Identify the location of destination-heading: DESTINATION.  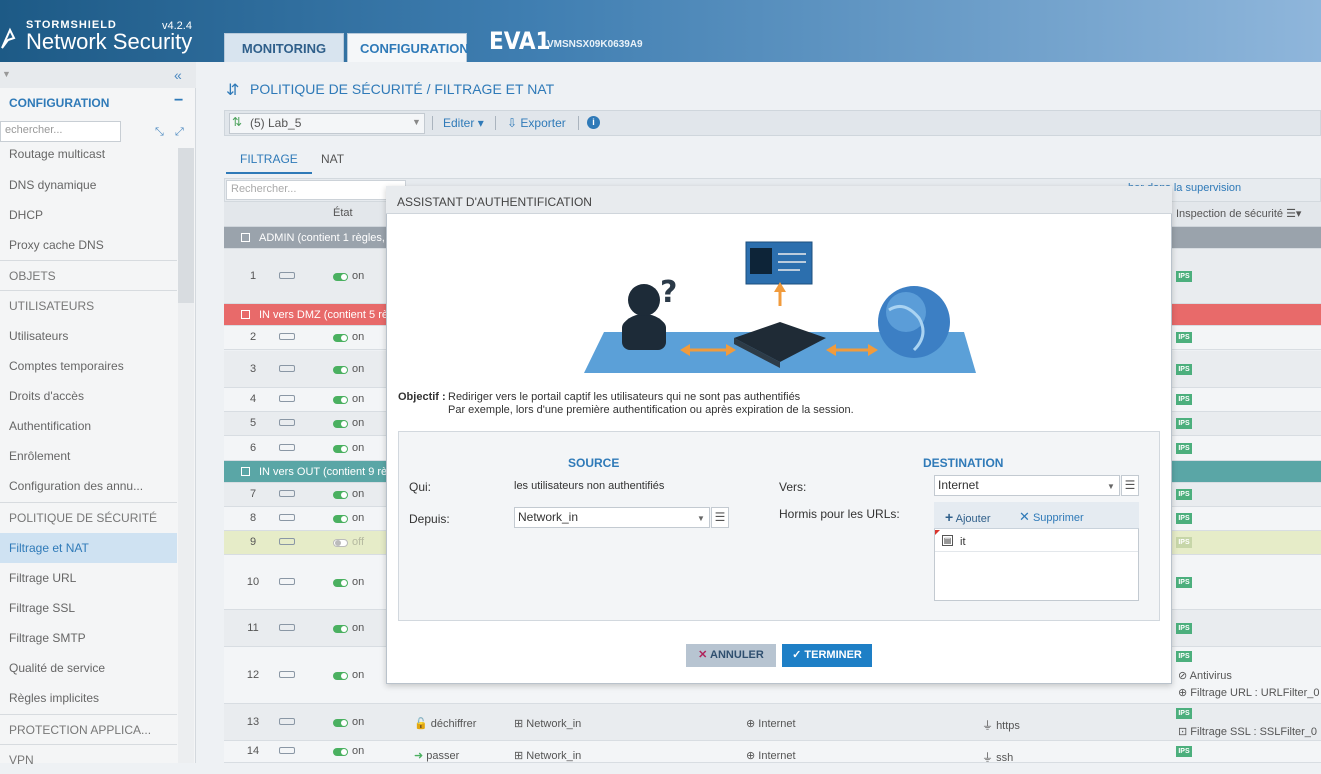
(963, 463).